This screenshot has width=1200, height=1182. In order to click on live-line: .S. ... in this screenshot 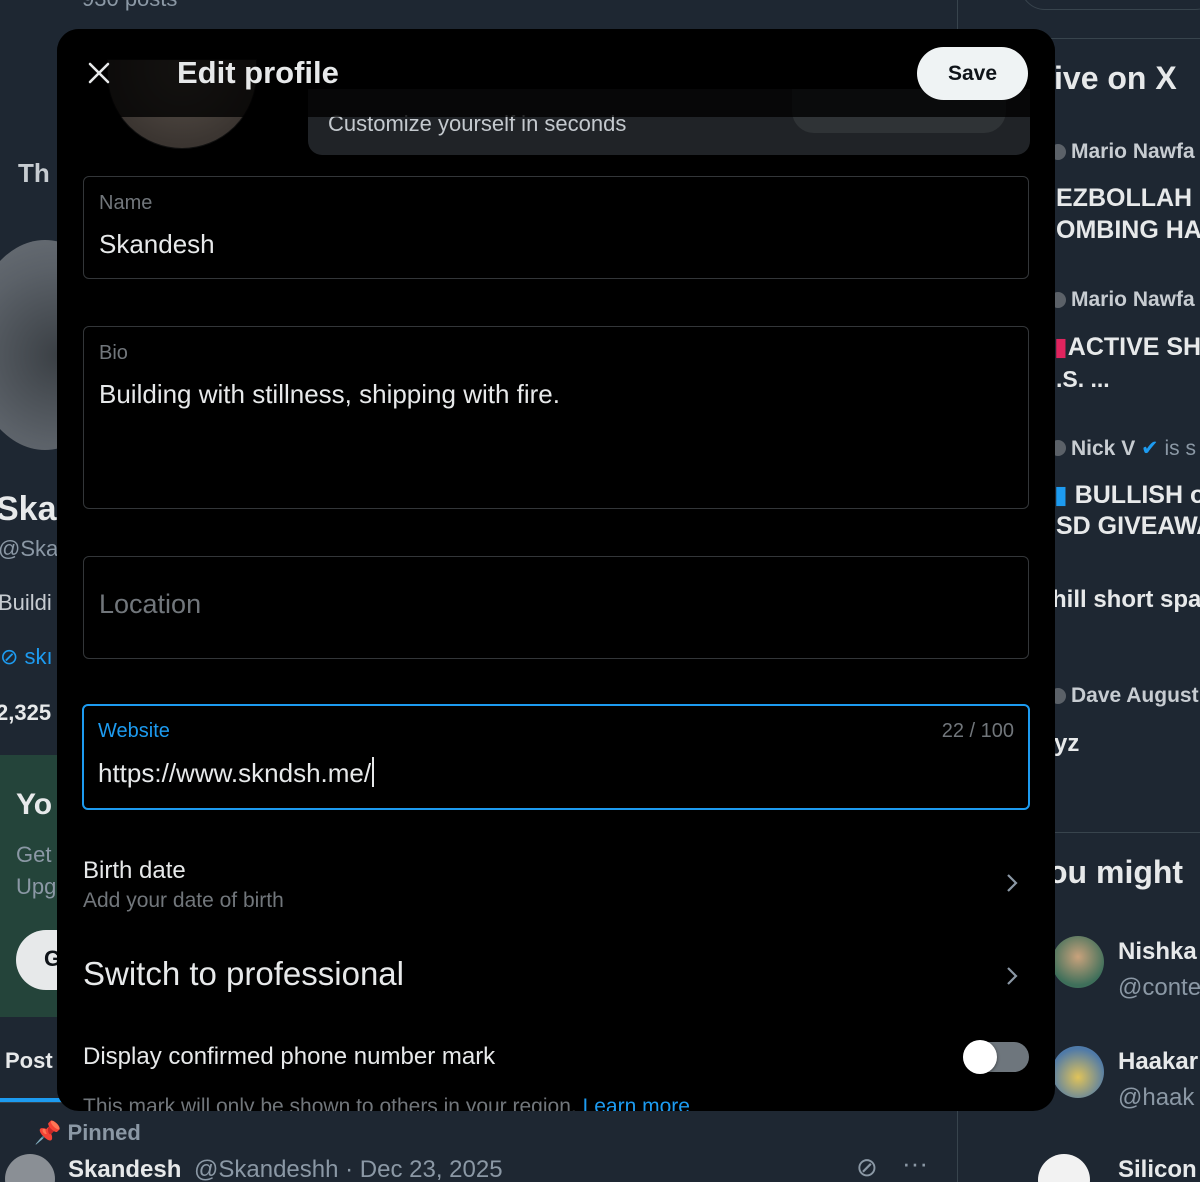, I will do `click(1083, 379)`.